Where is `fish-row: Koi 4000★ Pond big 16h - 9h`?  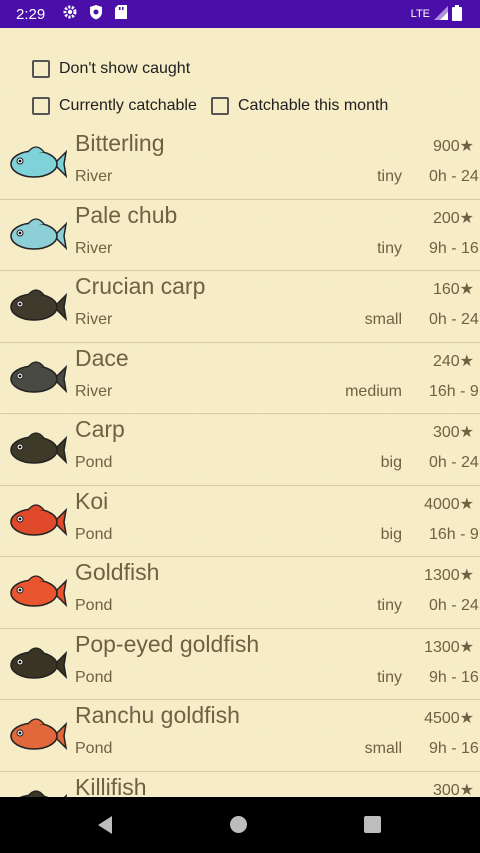 fish-row: Koi 4000★ Pond big 16h - 9h is located at coordinates (240, 521).